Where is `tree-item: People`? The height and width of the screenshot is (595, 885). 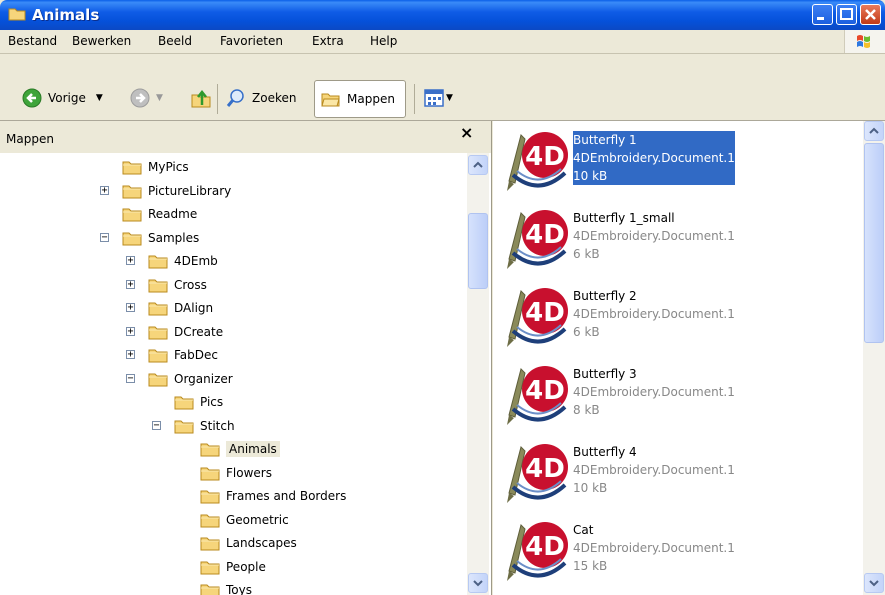 tree-item: People is located at coordinates (233, 567).